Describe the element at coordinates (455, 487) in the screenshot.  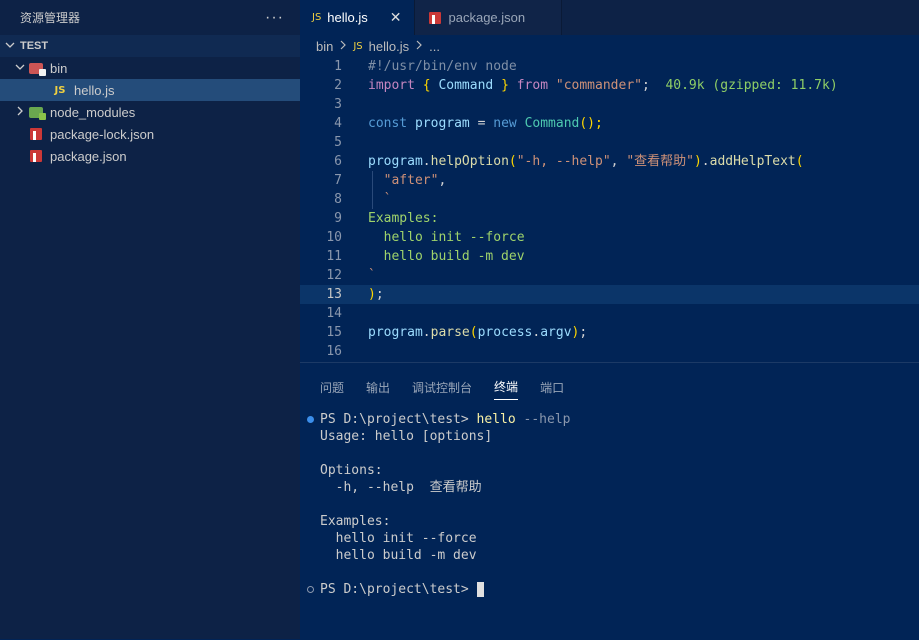
I see `option-description: 查看帮助` at that location.